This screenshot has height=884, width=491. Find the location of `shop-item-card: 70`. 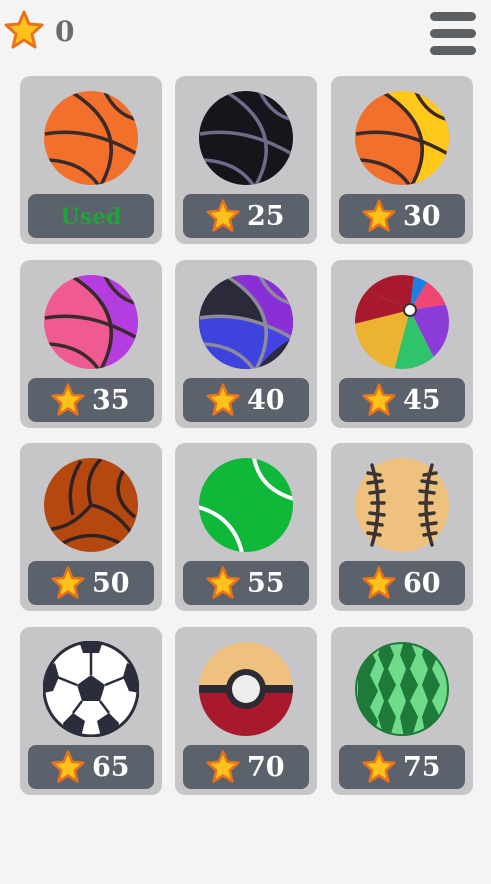

shop-item-card: 70 is located at coordinates (246, 711).